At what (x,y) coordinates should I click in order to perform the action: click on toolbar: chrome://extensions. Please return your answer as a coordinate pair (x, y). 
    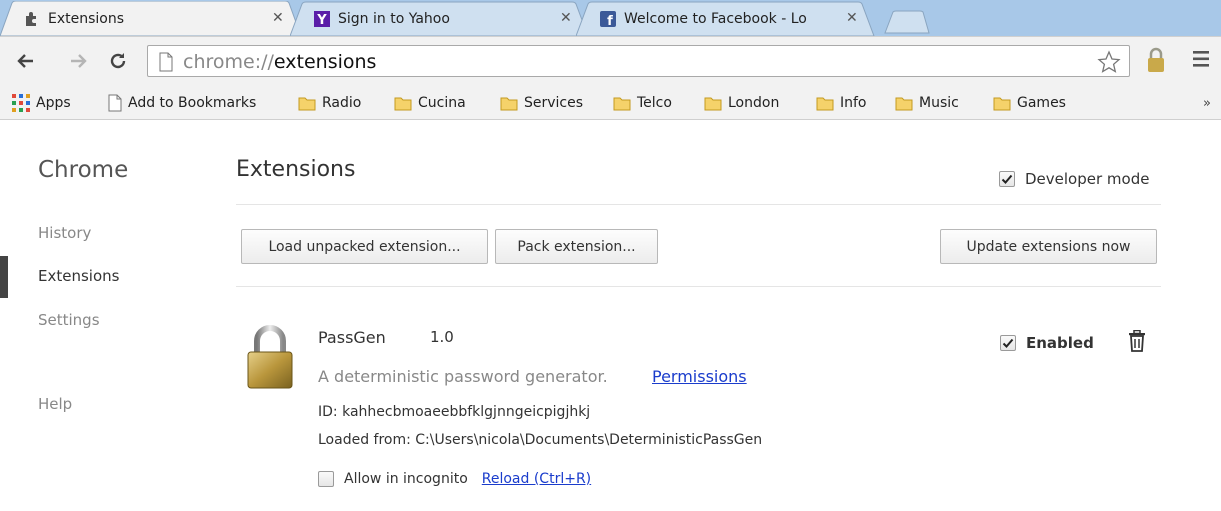
    Looking at the image, I should click on (610, 61).